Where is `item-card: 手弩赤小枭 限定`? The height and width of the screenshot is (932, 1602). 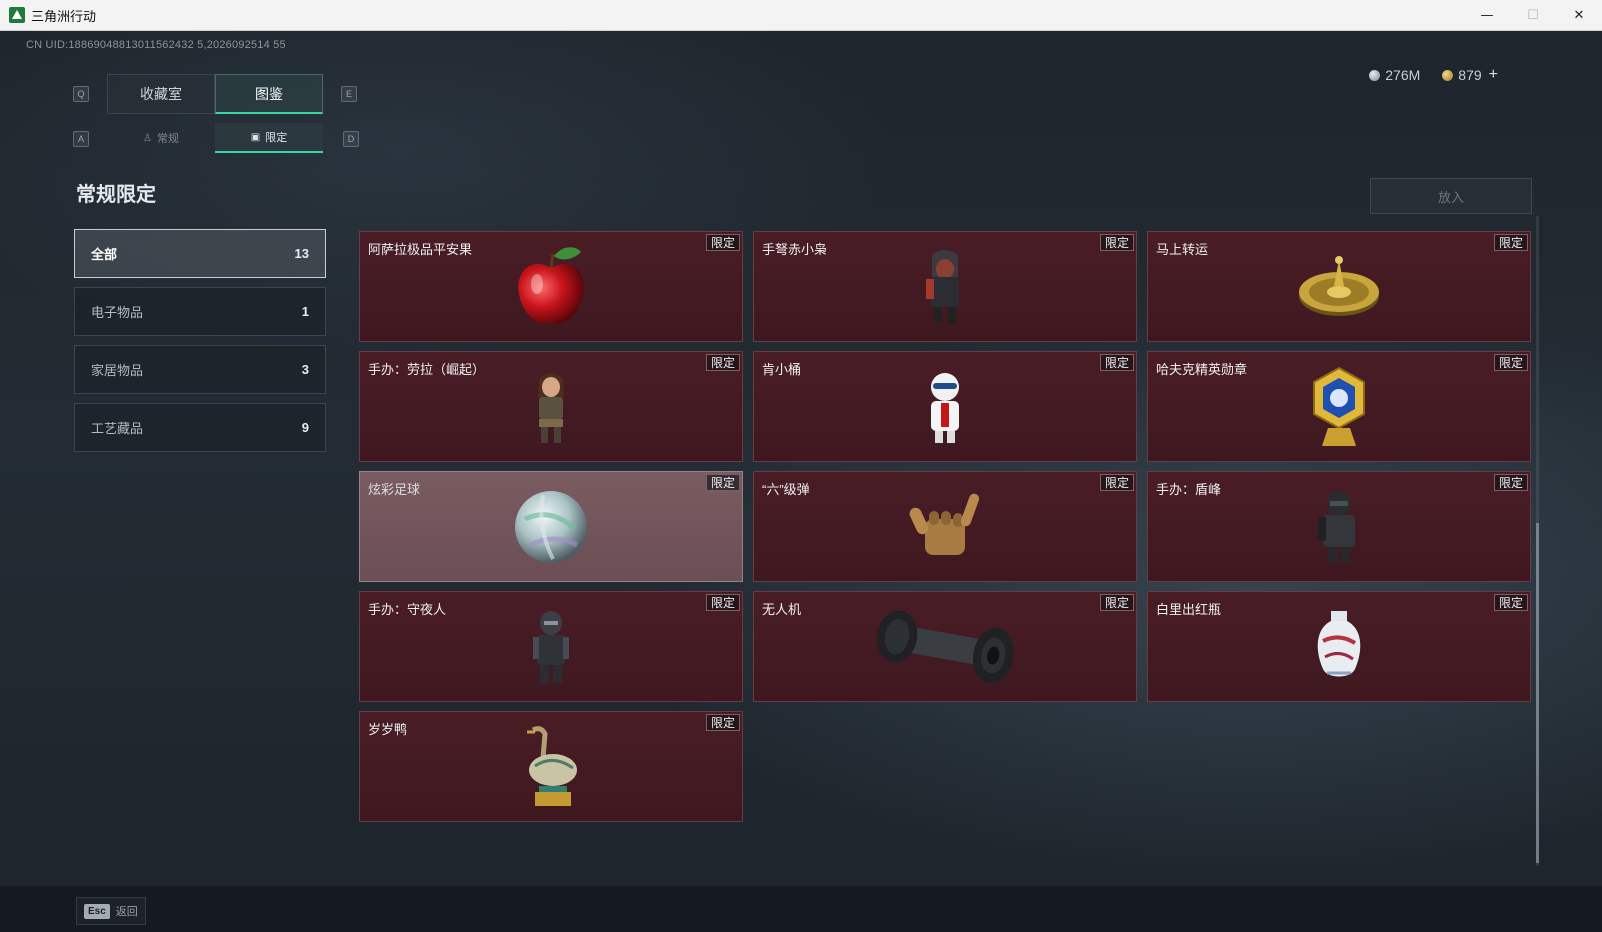 item-card: 手弩赤小枭 限定 is located at coordinates (945, 286).